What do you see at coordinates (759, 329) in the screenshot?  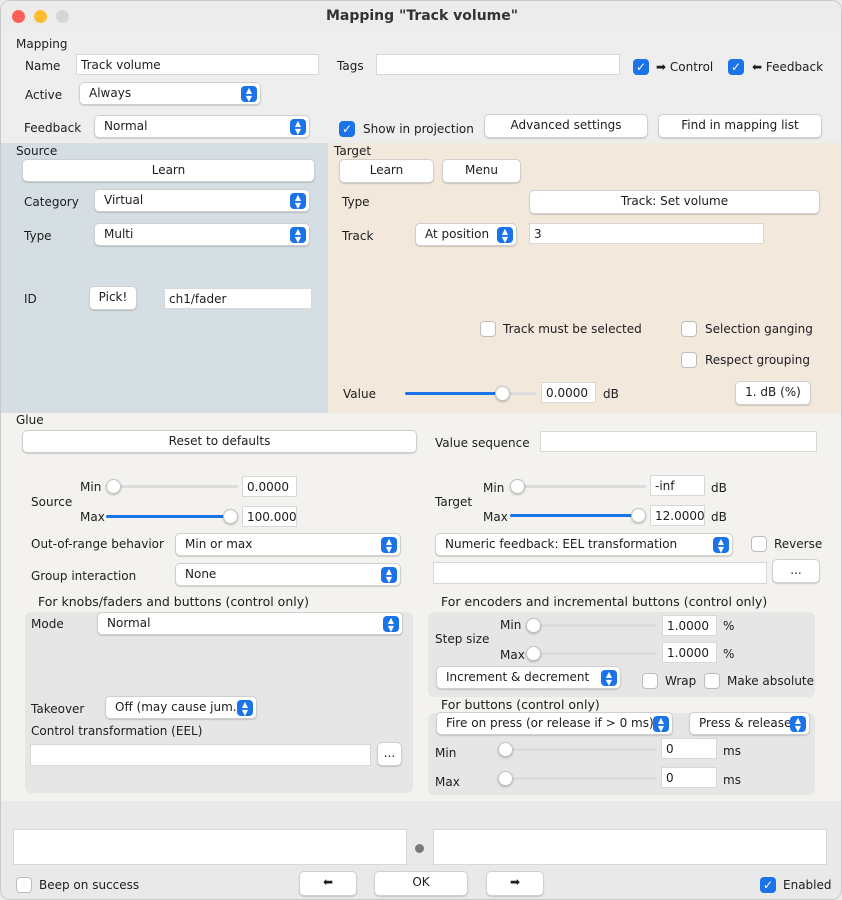 I see `selection-ganging-label: Selection ganging` at bounding box center [759, 329].